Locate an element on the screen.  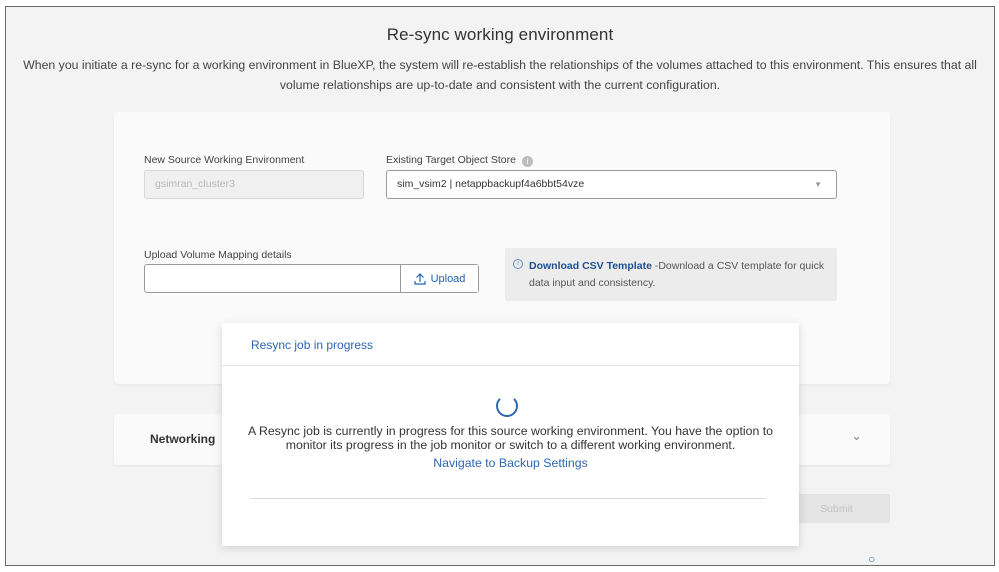
loading-spinner-icon is located at coordinates (507, 406).